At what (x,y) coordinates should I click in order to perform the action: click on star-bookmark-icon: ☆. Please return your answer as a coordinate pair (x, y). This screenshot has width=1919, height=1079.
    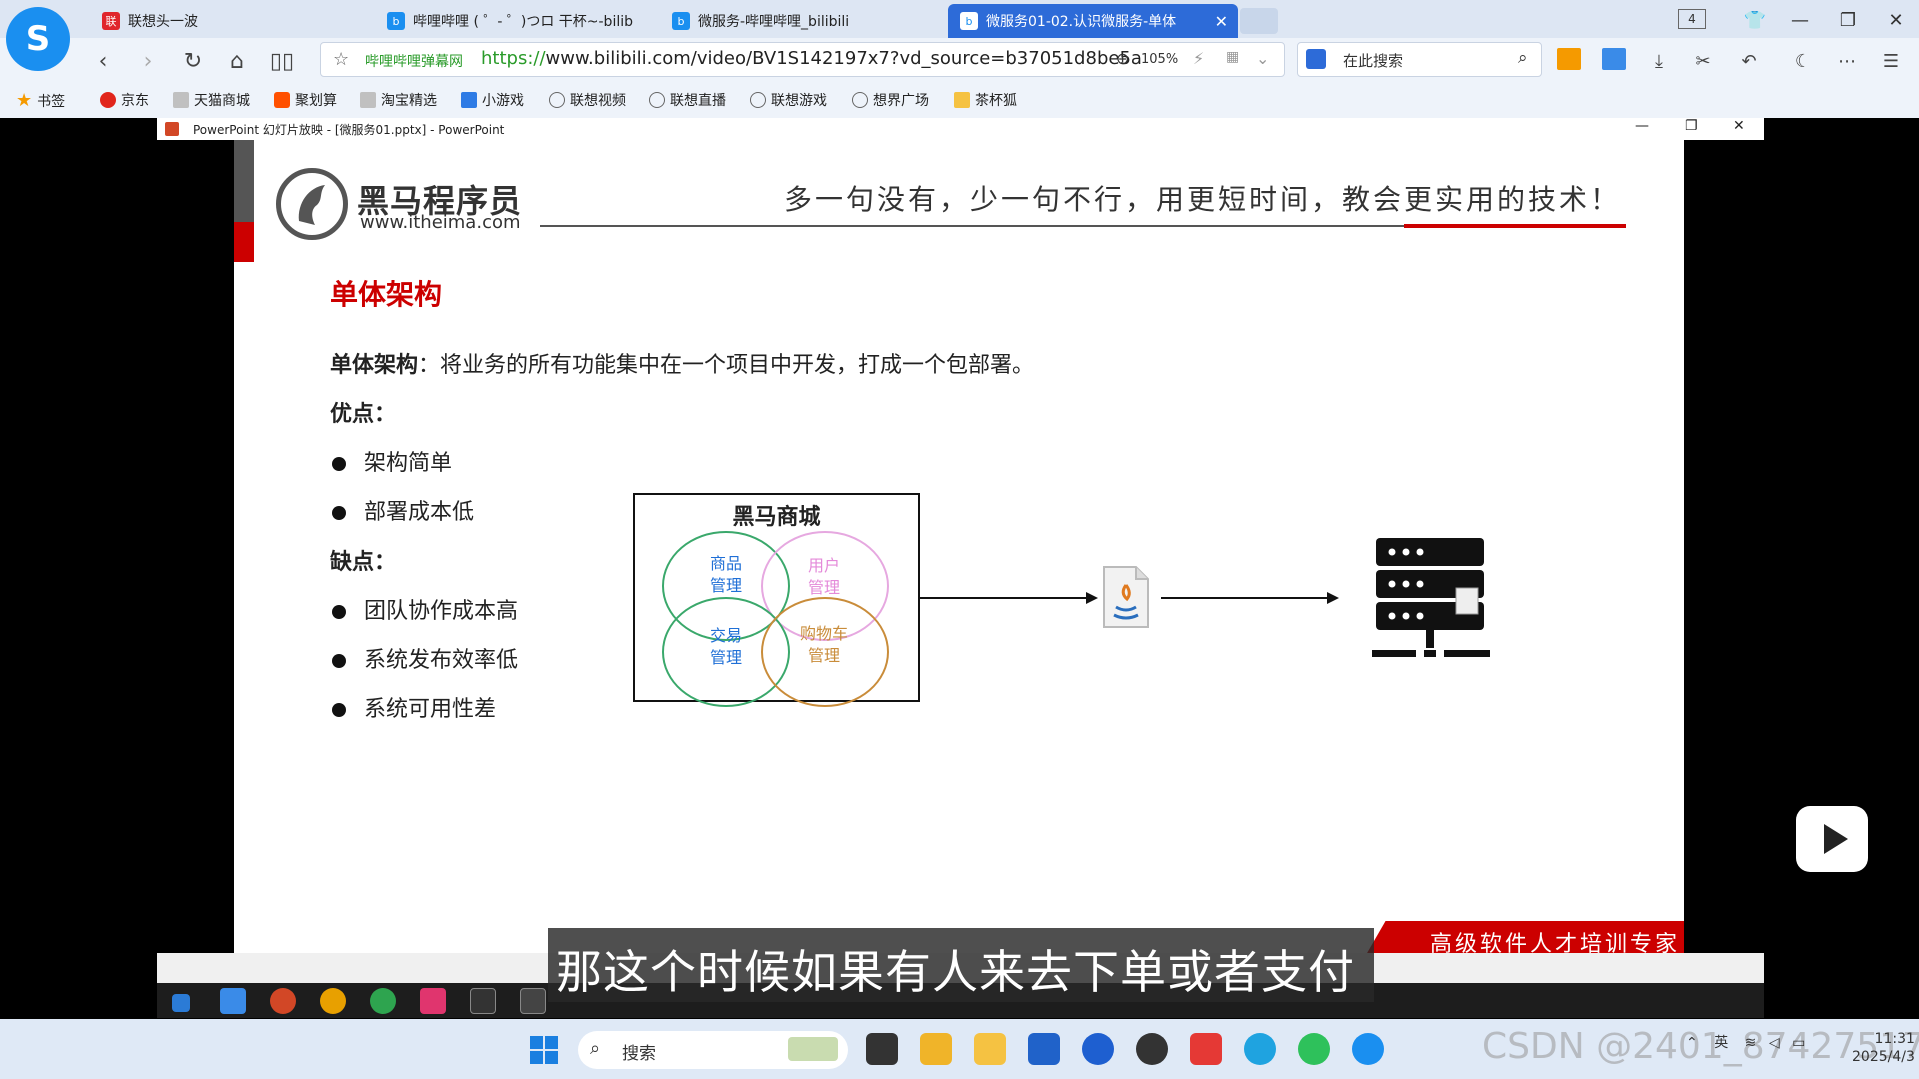
    Looking at the image, I should click on (341, 59).